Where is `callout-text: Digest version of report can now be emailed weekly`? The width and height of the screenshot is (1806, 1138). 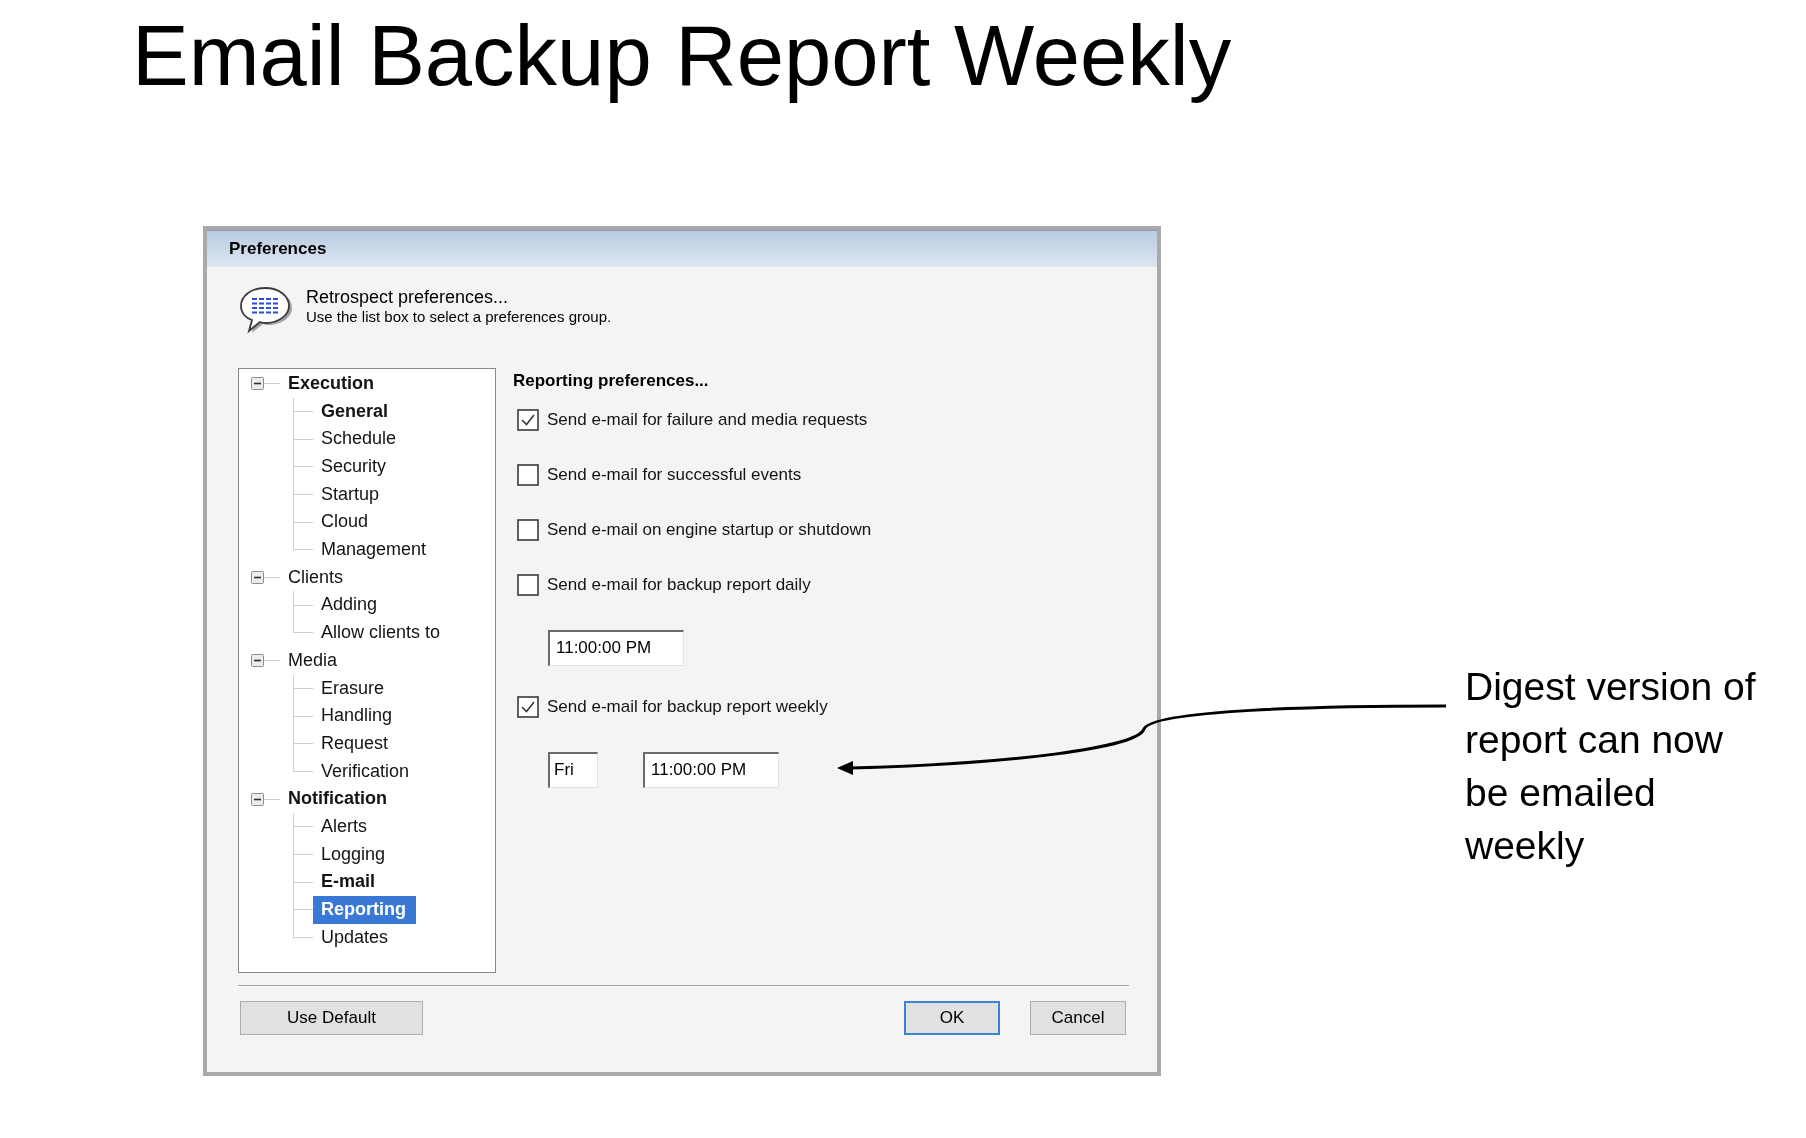 callout-text: Digest version of report can now be emailed weekly is located at coordinates (1611, 766).